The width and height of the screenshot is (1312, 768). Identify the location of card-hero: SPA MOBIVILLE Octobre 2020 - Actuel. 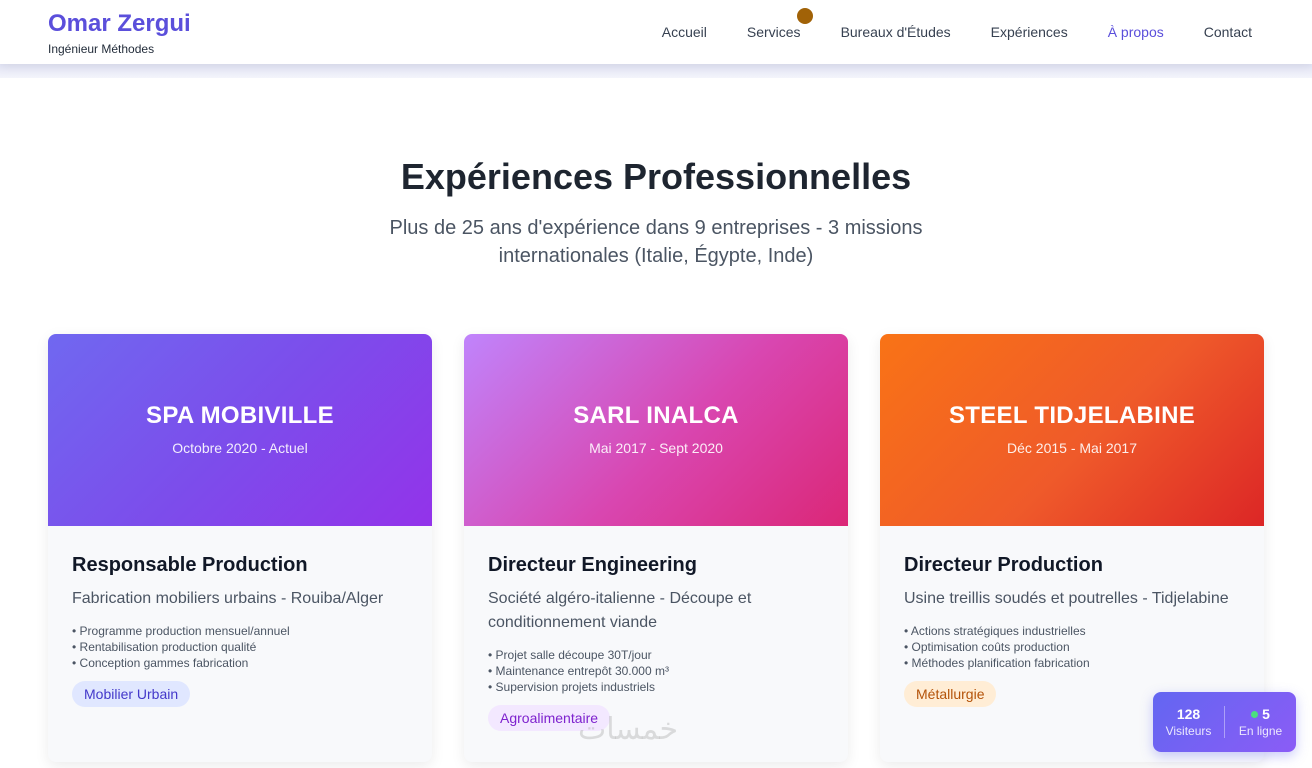
(240, 430).